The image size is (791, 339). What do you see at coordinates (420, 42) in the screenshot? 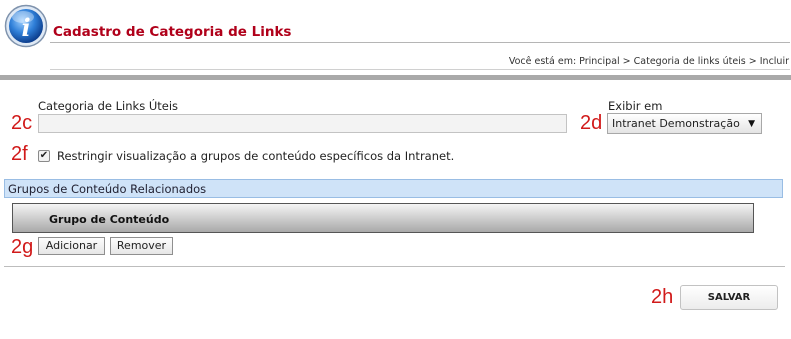
I see `title-divider` at bounding box center [420, 42].